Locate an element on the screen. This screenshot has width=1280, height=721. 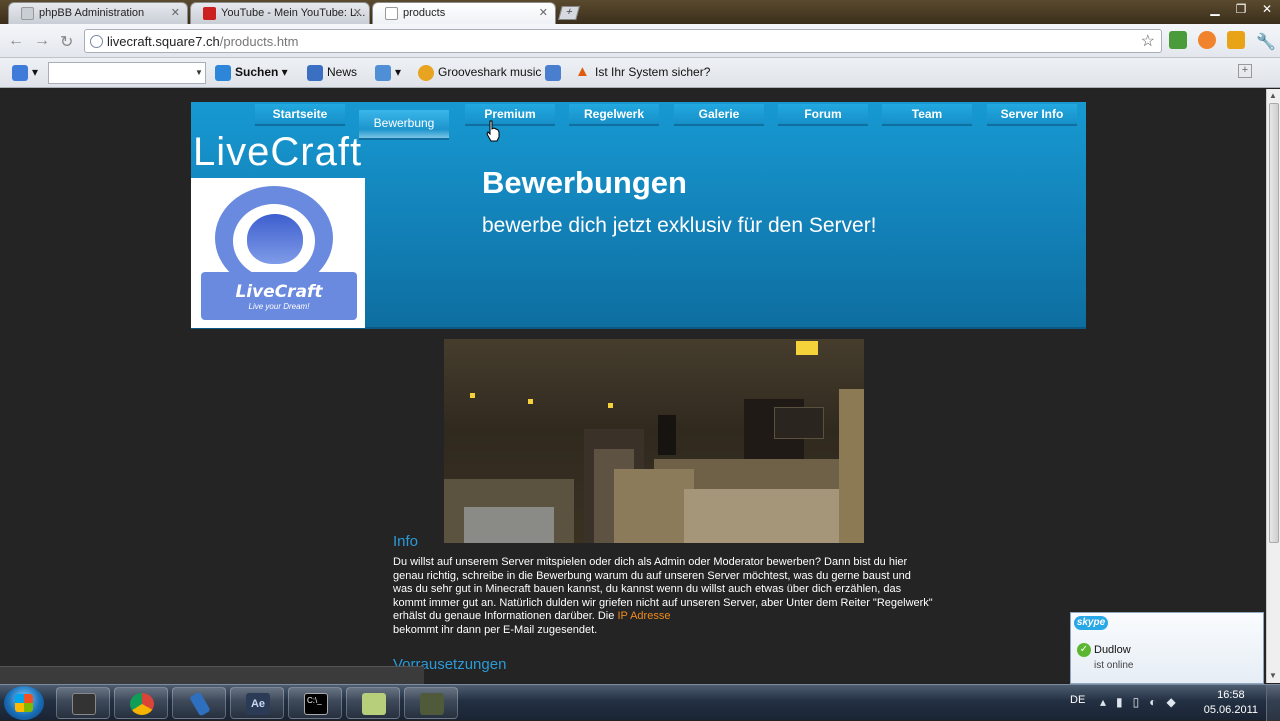
scroll-down-icon: ▼ is located at coordinates (1273, 675).